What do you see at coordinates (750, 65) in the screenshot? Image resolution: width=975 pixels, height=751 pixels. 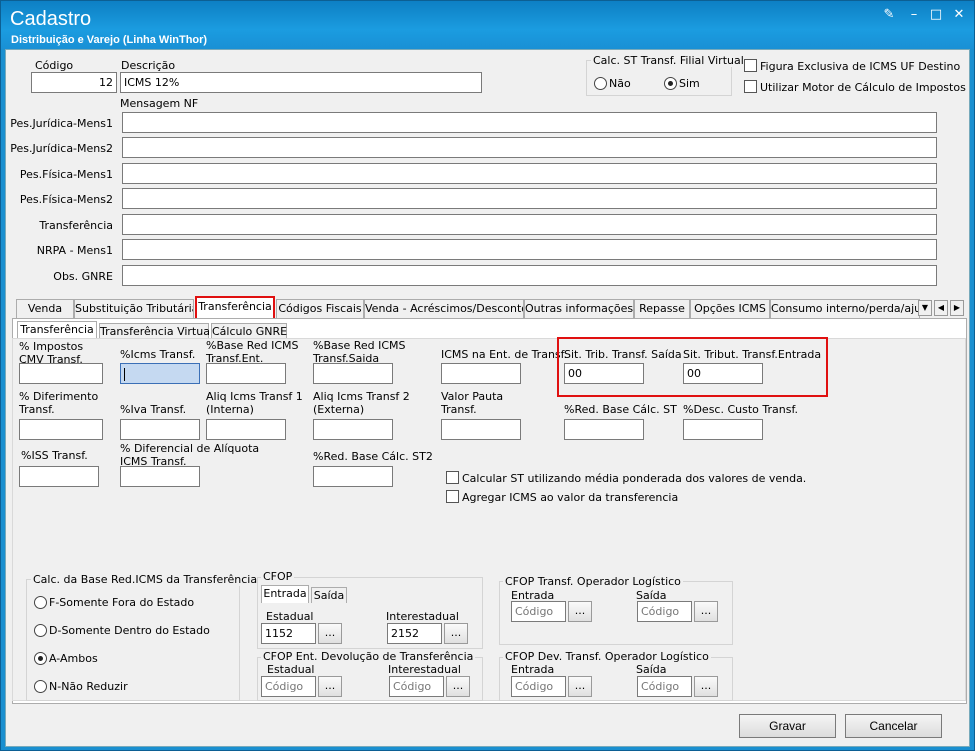 I see `figura-exclusiva-checkbox` at bounding box center [750, 65].